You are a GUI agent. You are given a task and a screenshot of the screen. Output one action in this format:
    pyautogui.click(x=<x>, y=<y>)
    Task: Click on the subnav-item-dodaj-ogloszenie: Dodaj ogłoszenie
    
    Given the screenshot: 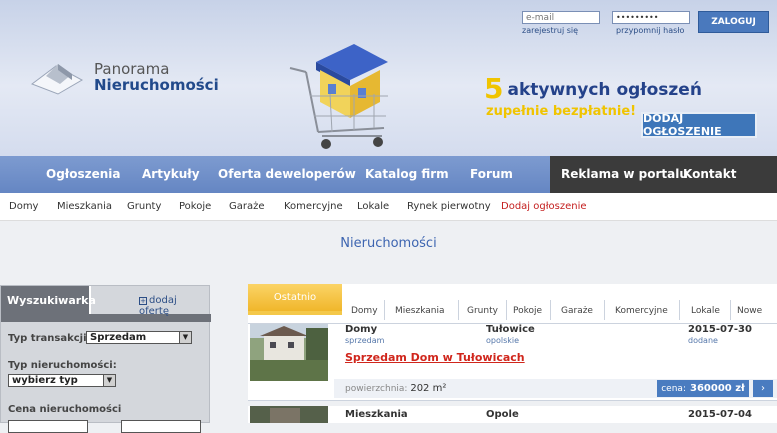 What is the action you would take?
    pyautogui.click(x=544, y=206)
    